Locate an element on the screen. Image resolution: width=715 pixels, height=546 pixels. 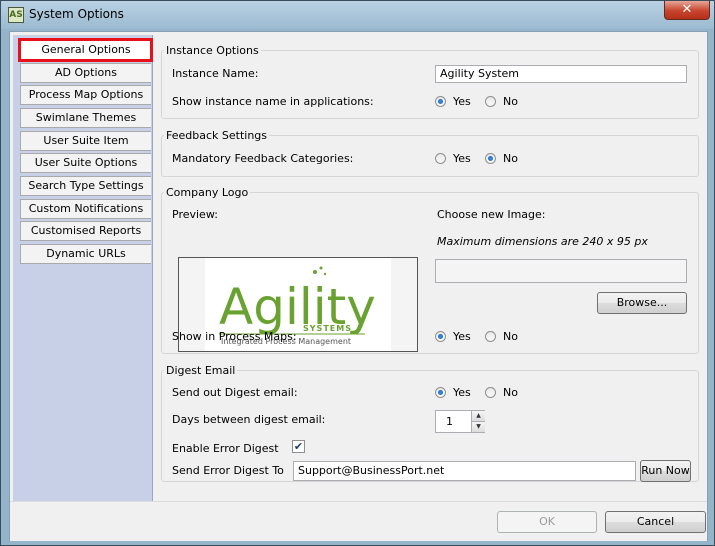
sidebar-item-custom-notifications: Custom Notifications is located at coordinates (85, 209).